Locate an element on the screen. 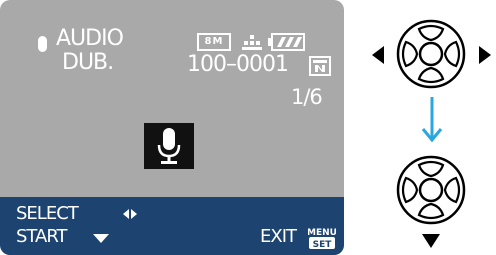  center-mic-box is located at coordinates (169, 146).